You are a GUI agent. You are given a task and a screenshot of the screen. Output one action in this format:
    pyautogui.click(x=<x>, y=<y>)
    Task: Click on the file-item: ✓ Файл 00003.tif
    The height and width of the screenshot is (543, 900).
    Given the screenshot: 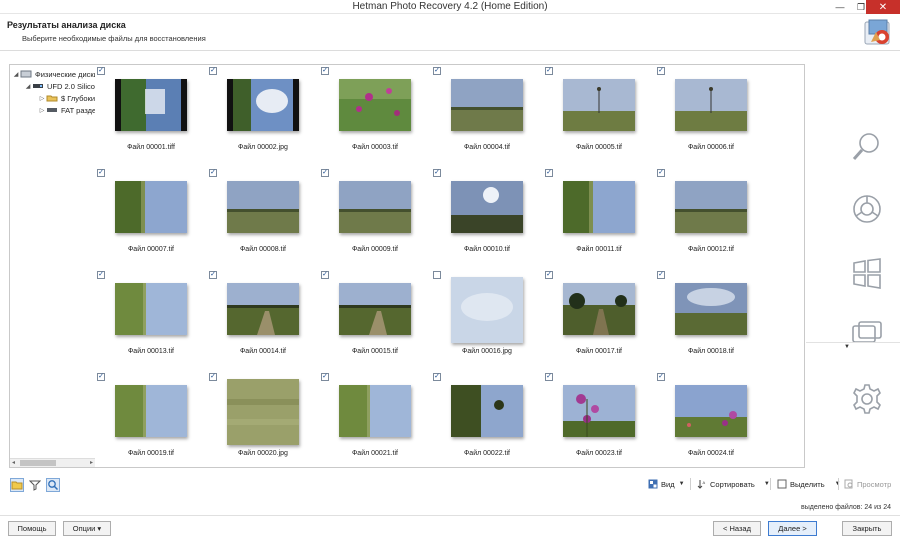 What is the action you would take?
    pyautogui.click(x=375, y=116)
    